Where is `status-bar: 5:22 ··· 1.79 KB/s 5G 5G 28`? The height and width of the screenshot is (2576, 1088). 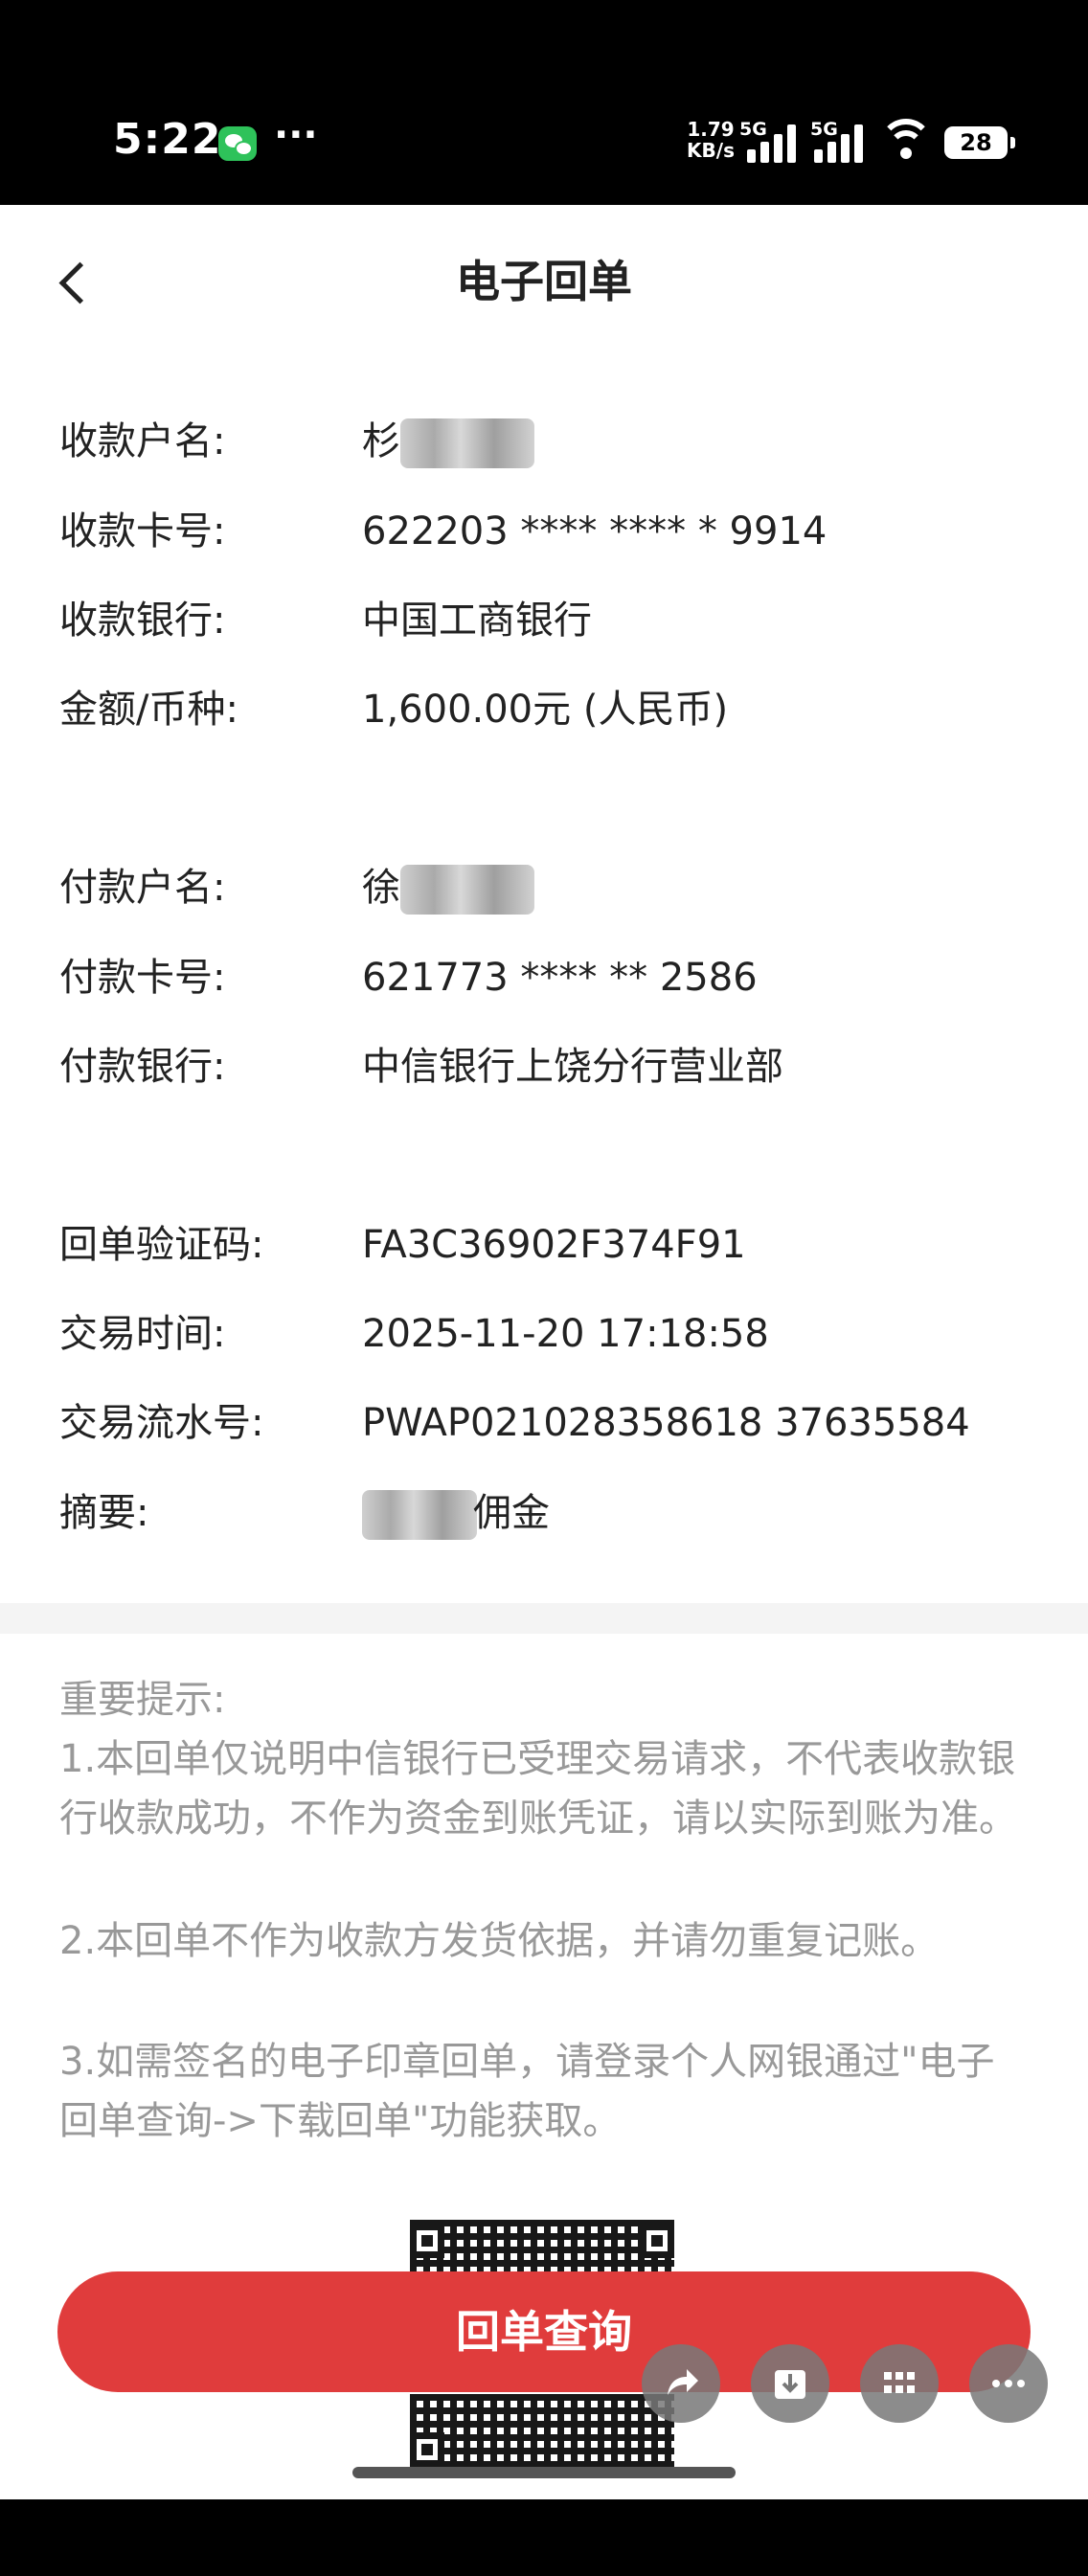 status-bar: 5:22 ··· 1.79 KB/s 5G 5G 28 is located at coordinates (544, 102).